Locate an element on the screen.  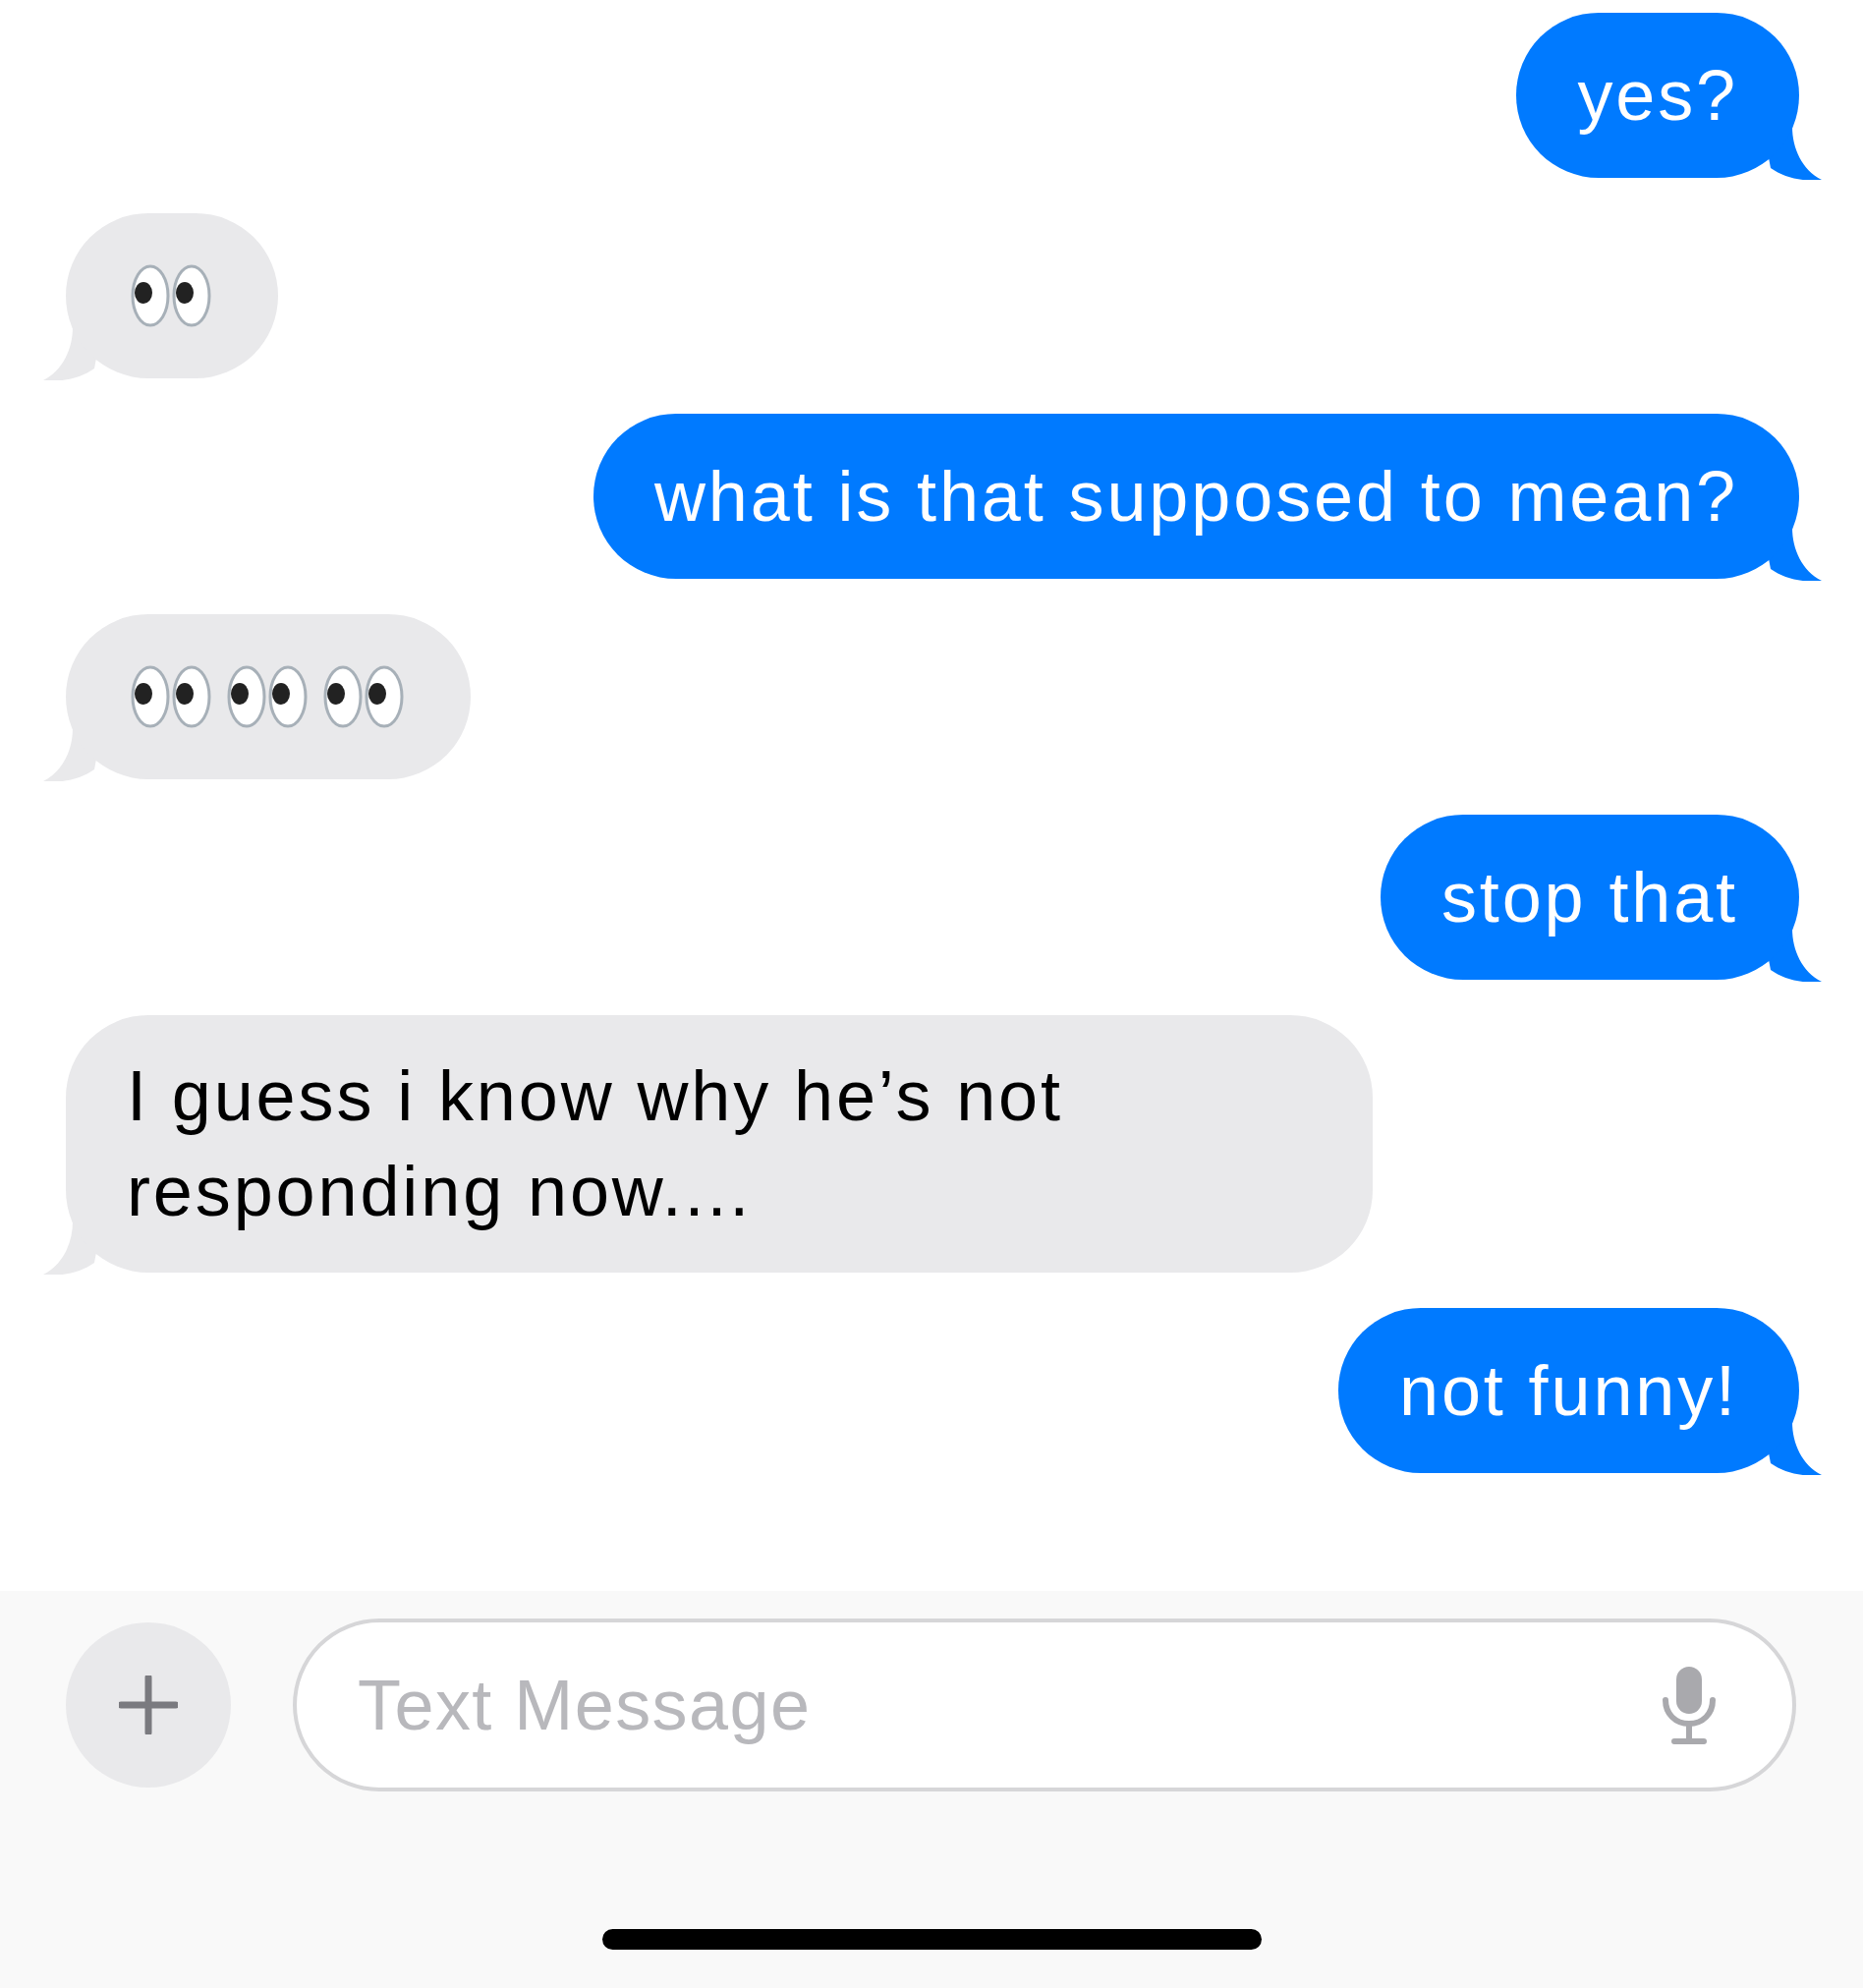
message-bubble: stop that is located at coordinates (1589, 898).